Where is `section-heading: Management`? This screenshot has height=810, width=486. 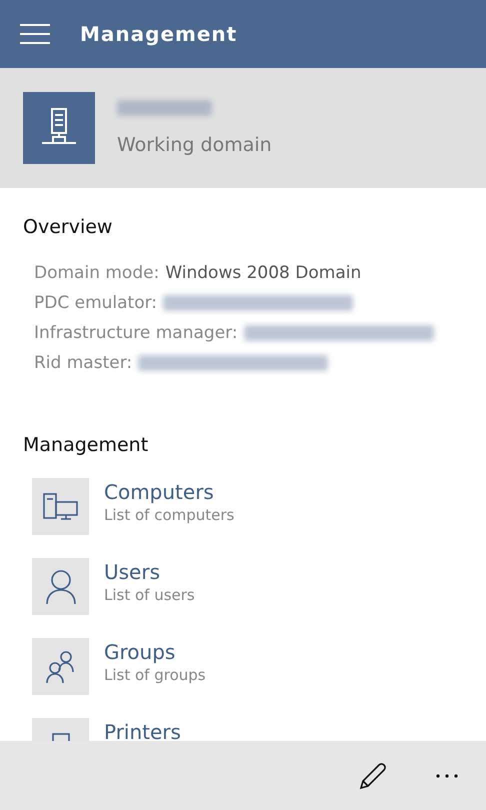
section-heading: Management is located at coordinates (86, 445).